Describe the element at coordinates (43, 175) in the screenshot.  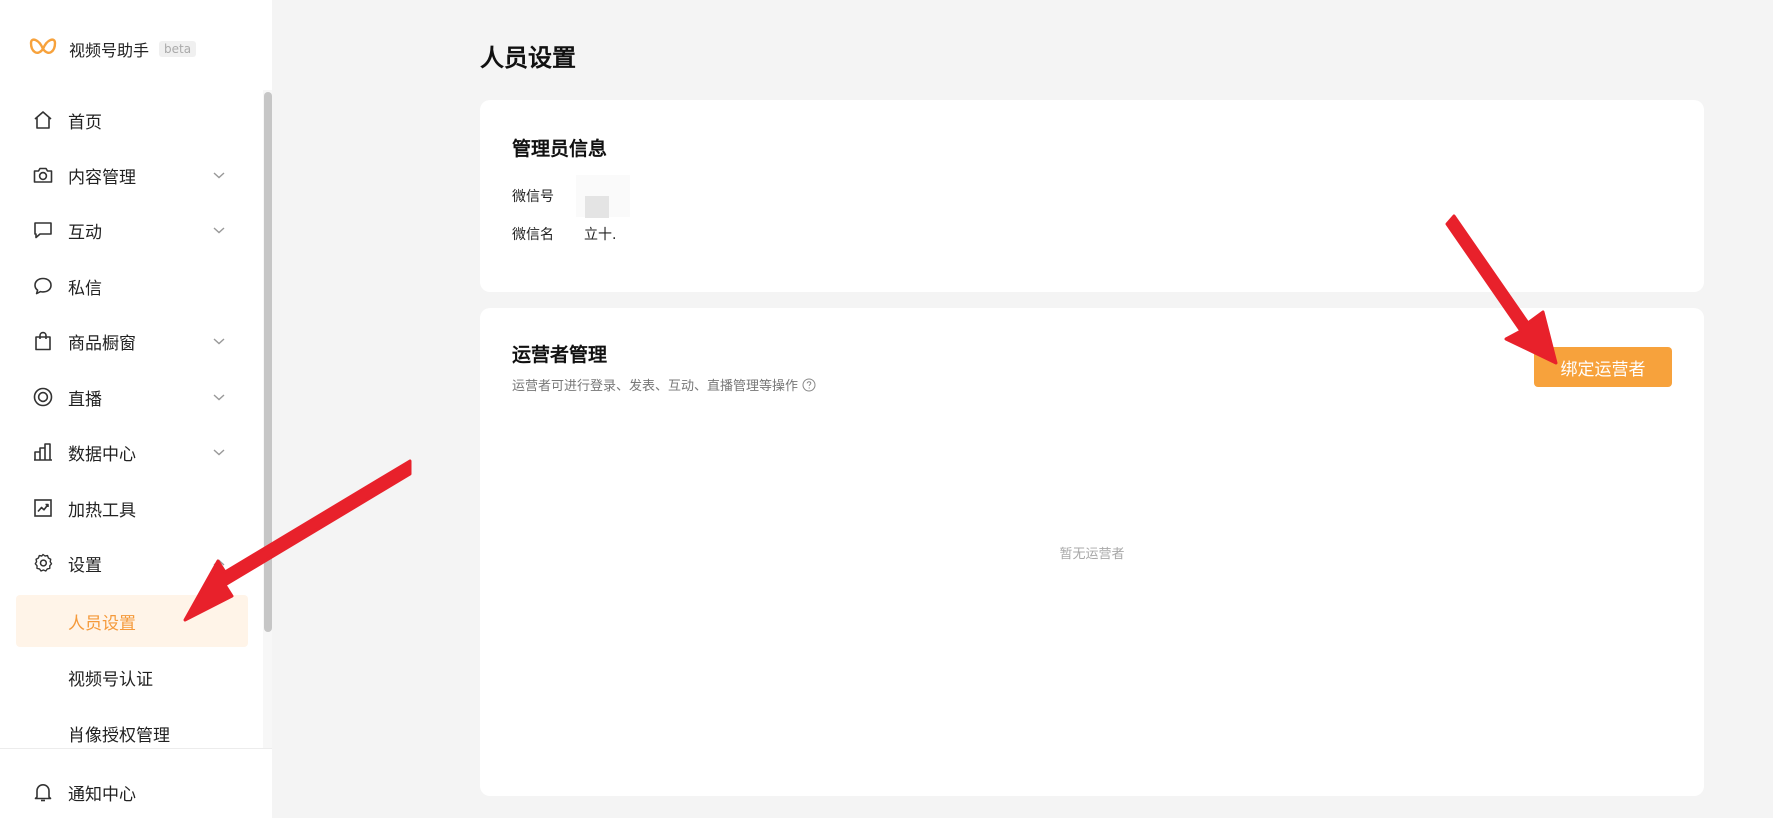
I see `camera-icon` at that location.